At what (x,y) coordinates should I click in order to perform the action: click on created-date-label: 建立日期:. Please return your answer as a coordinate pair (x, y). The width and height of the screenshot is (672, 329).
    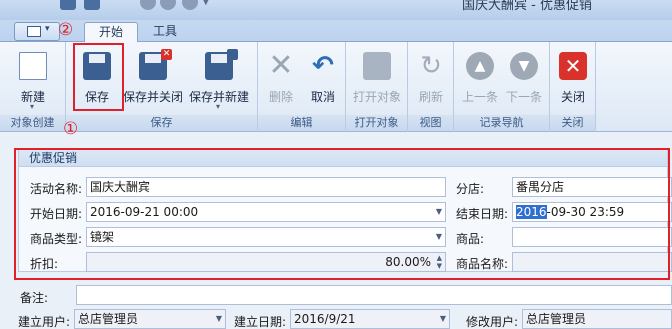
    Looking at the image, I should click on (260, 322).